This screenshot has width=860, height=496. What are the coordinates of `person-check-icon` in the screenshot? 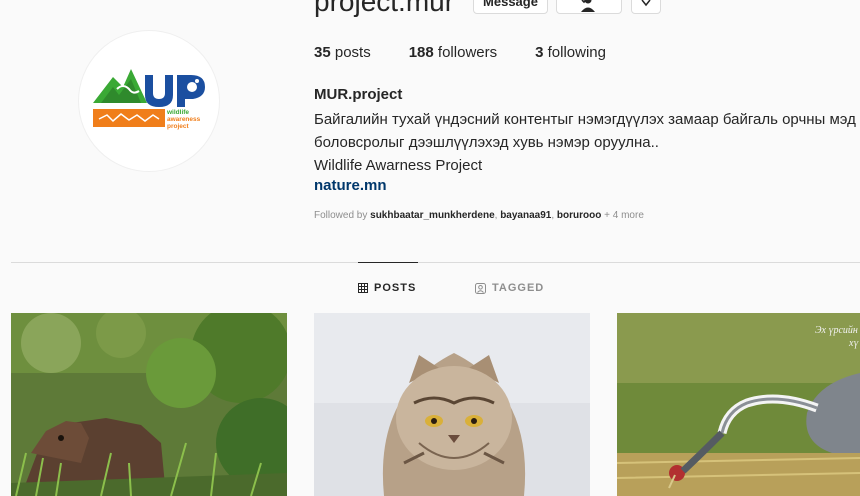 It's located at (588, 6).